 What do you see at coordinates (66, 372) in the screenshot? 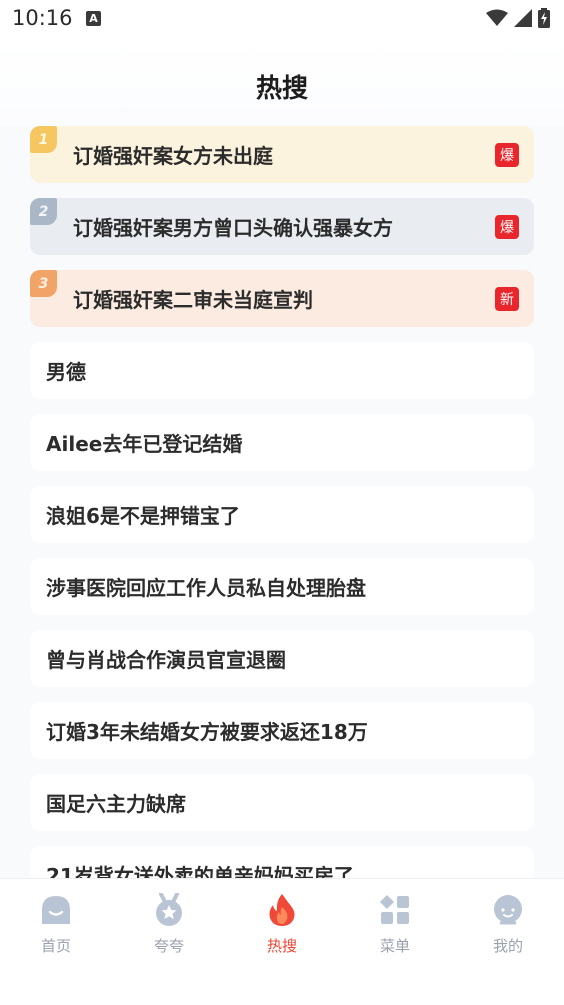
I see `hot-item-title: 男德` at bounding box center [66, 372].